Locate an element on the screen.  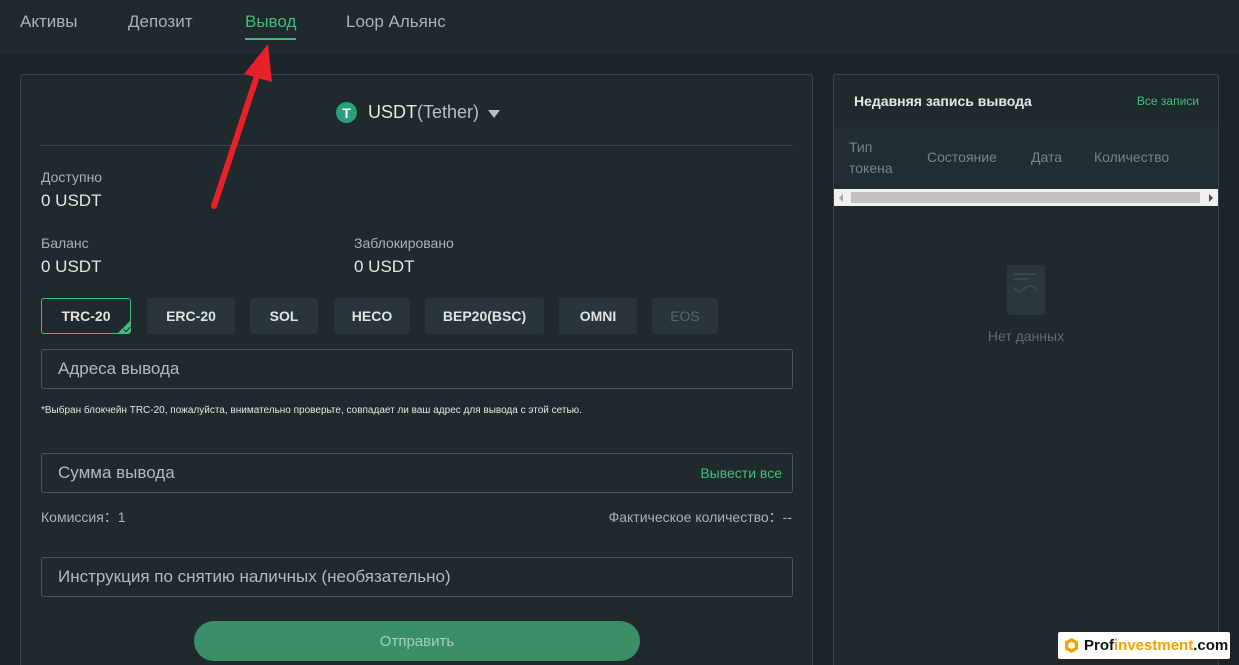
frozen-value: 0 USDT is located at coordinates (384, 266).